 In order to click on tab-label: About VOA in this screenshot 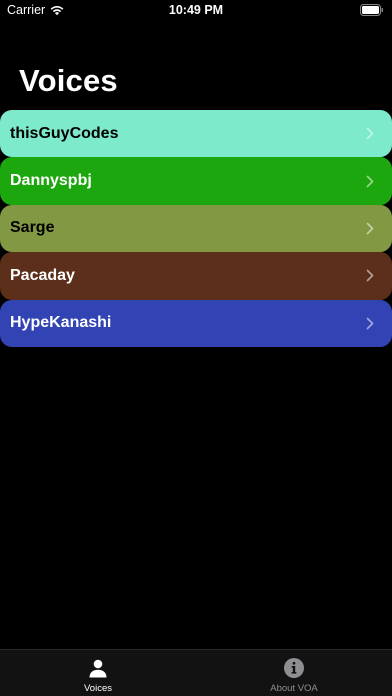, I will do `click(294, 688)`.